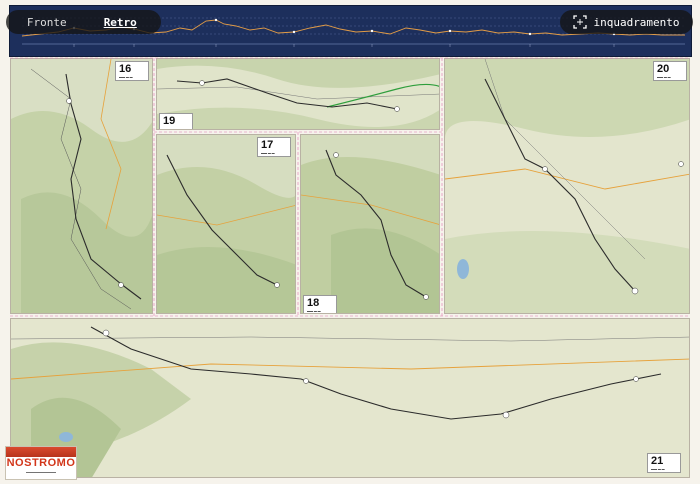 The width and height of the screenshot is (700, 484). I want to click on back-tab: Retro, so click(121, 22).